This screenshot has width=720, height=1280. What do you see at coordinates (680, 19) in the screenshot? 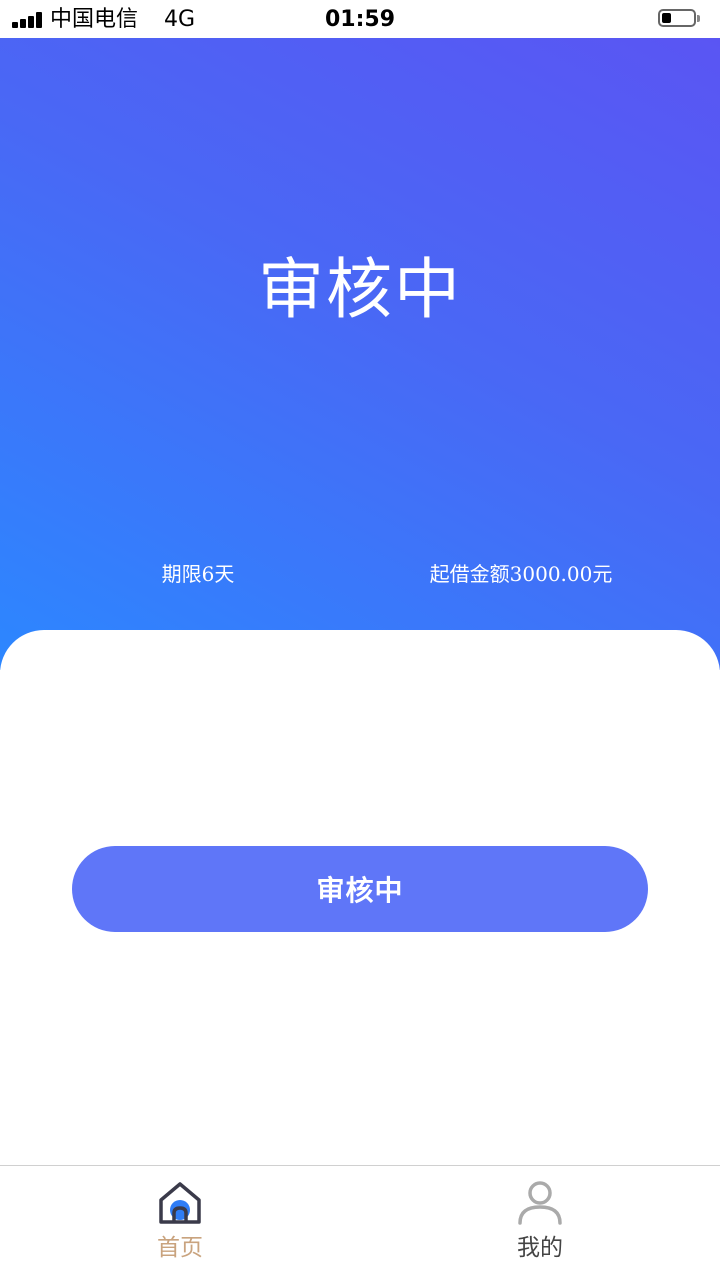
I see `battery-icon` at bounding box center [680, 19].